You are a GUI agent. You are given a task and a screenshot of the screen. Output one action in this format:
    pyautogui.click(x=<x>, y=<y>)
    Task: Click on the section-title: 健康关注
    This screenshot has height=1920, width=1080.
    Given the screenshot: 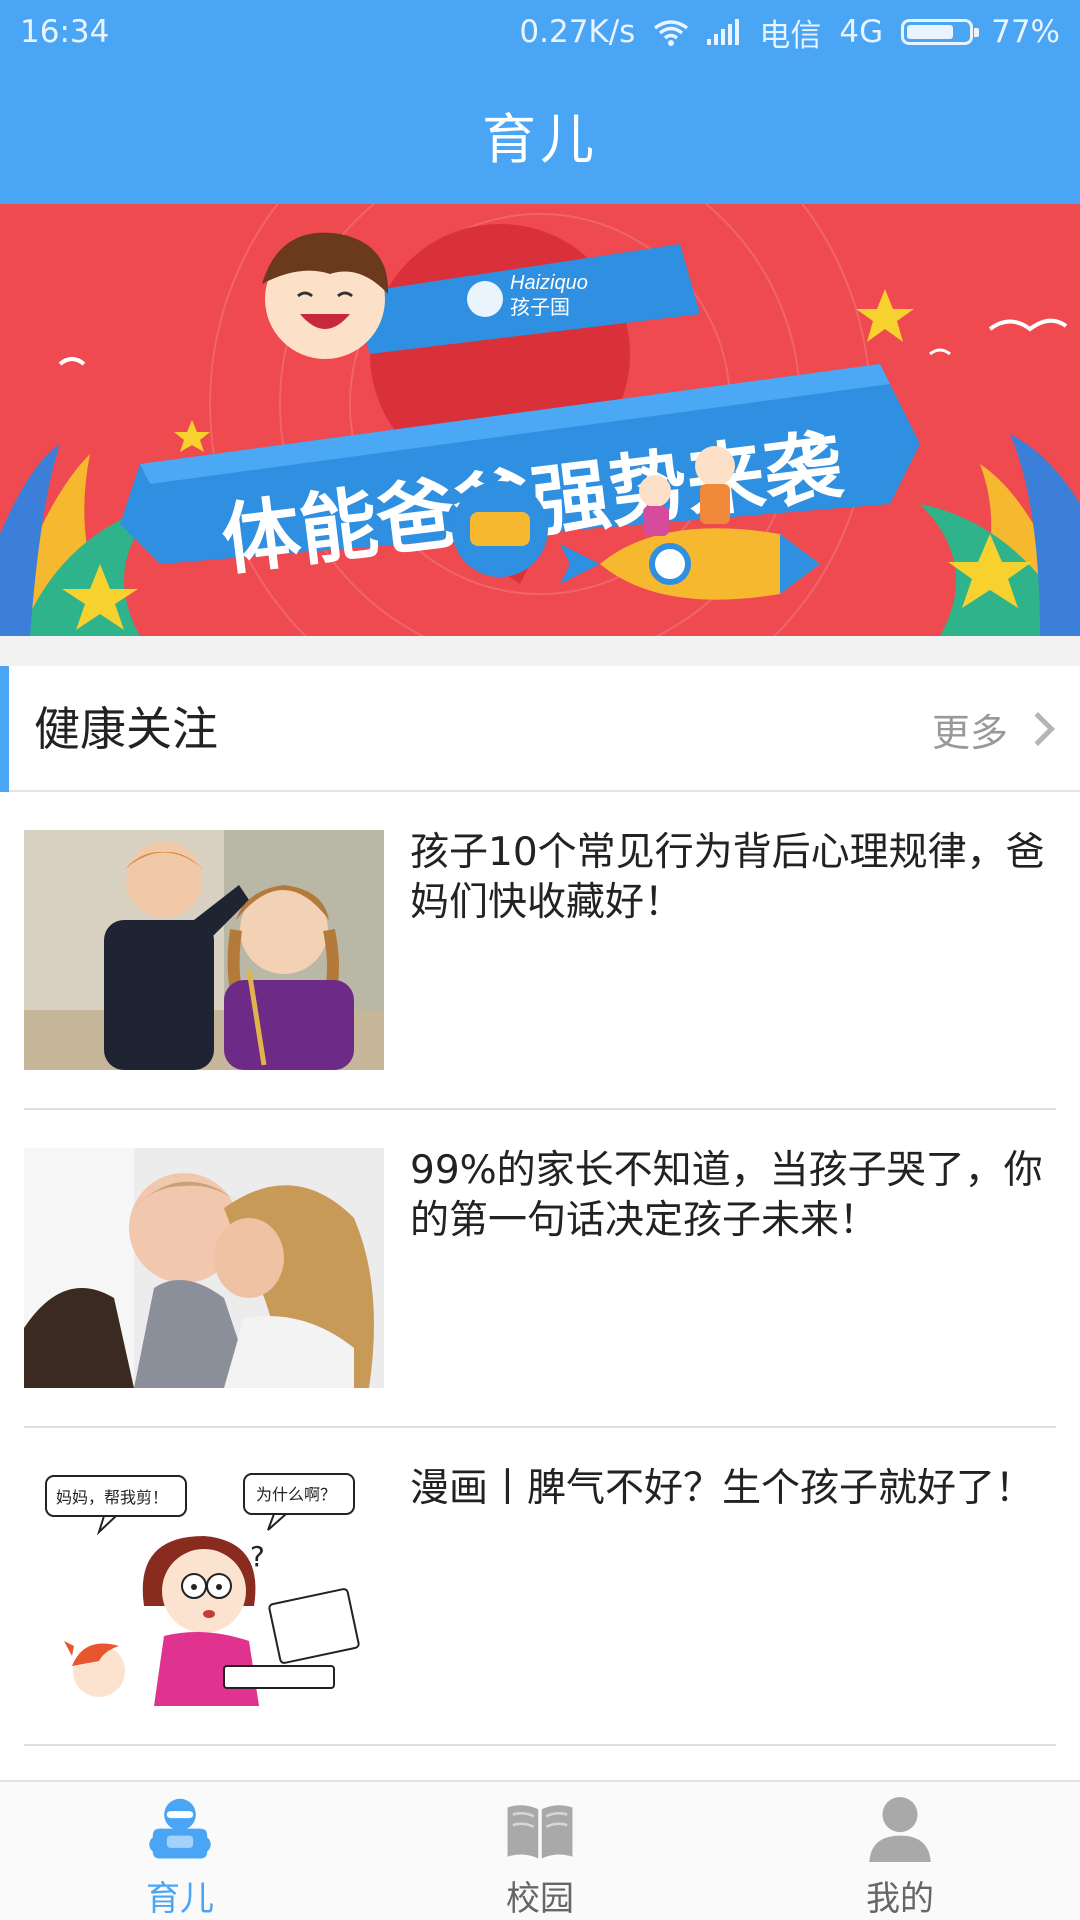 What is the action you would take?
    pyautogui.click(x=126, y=729)
    